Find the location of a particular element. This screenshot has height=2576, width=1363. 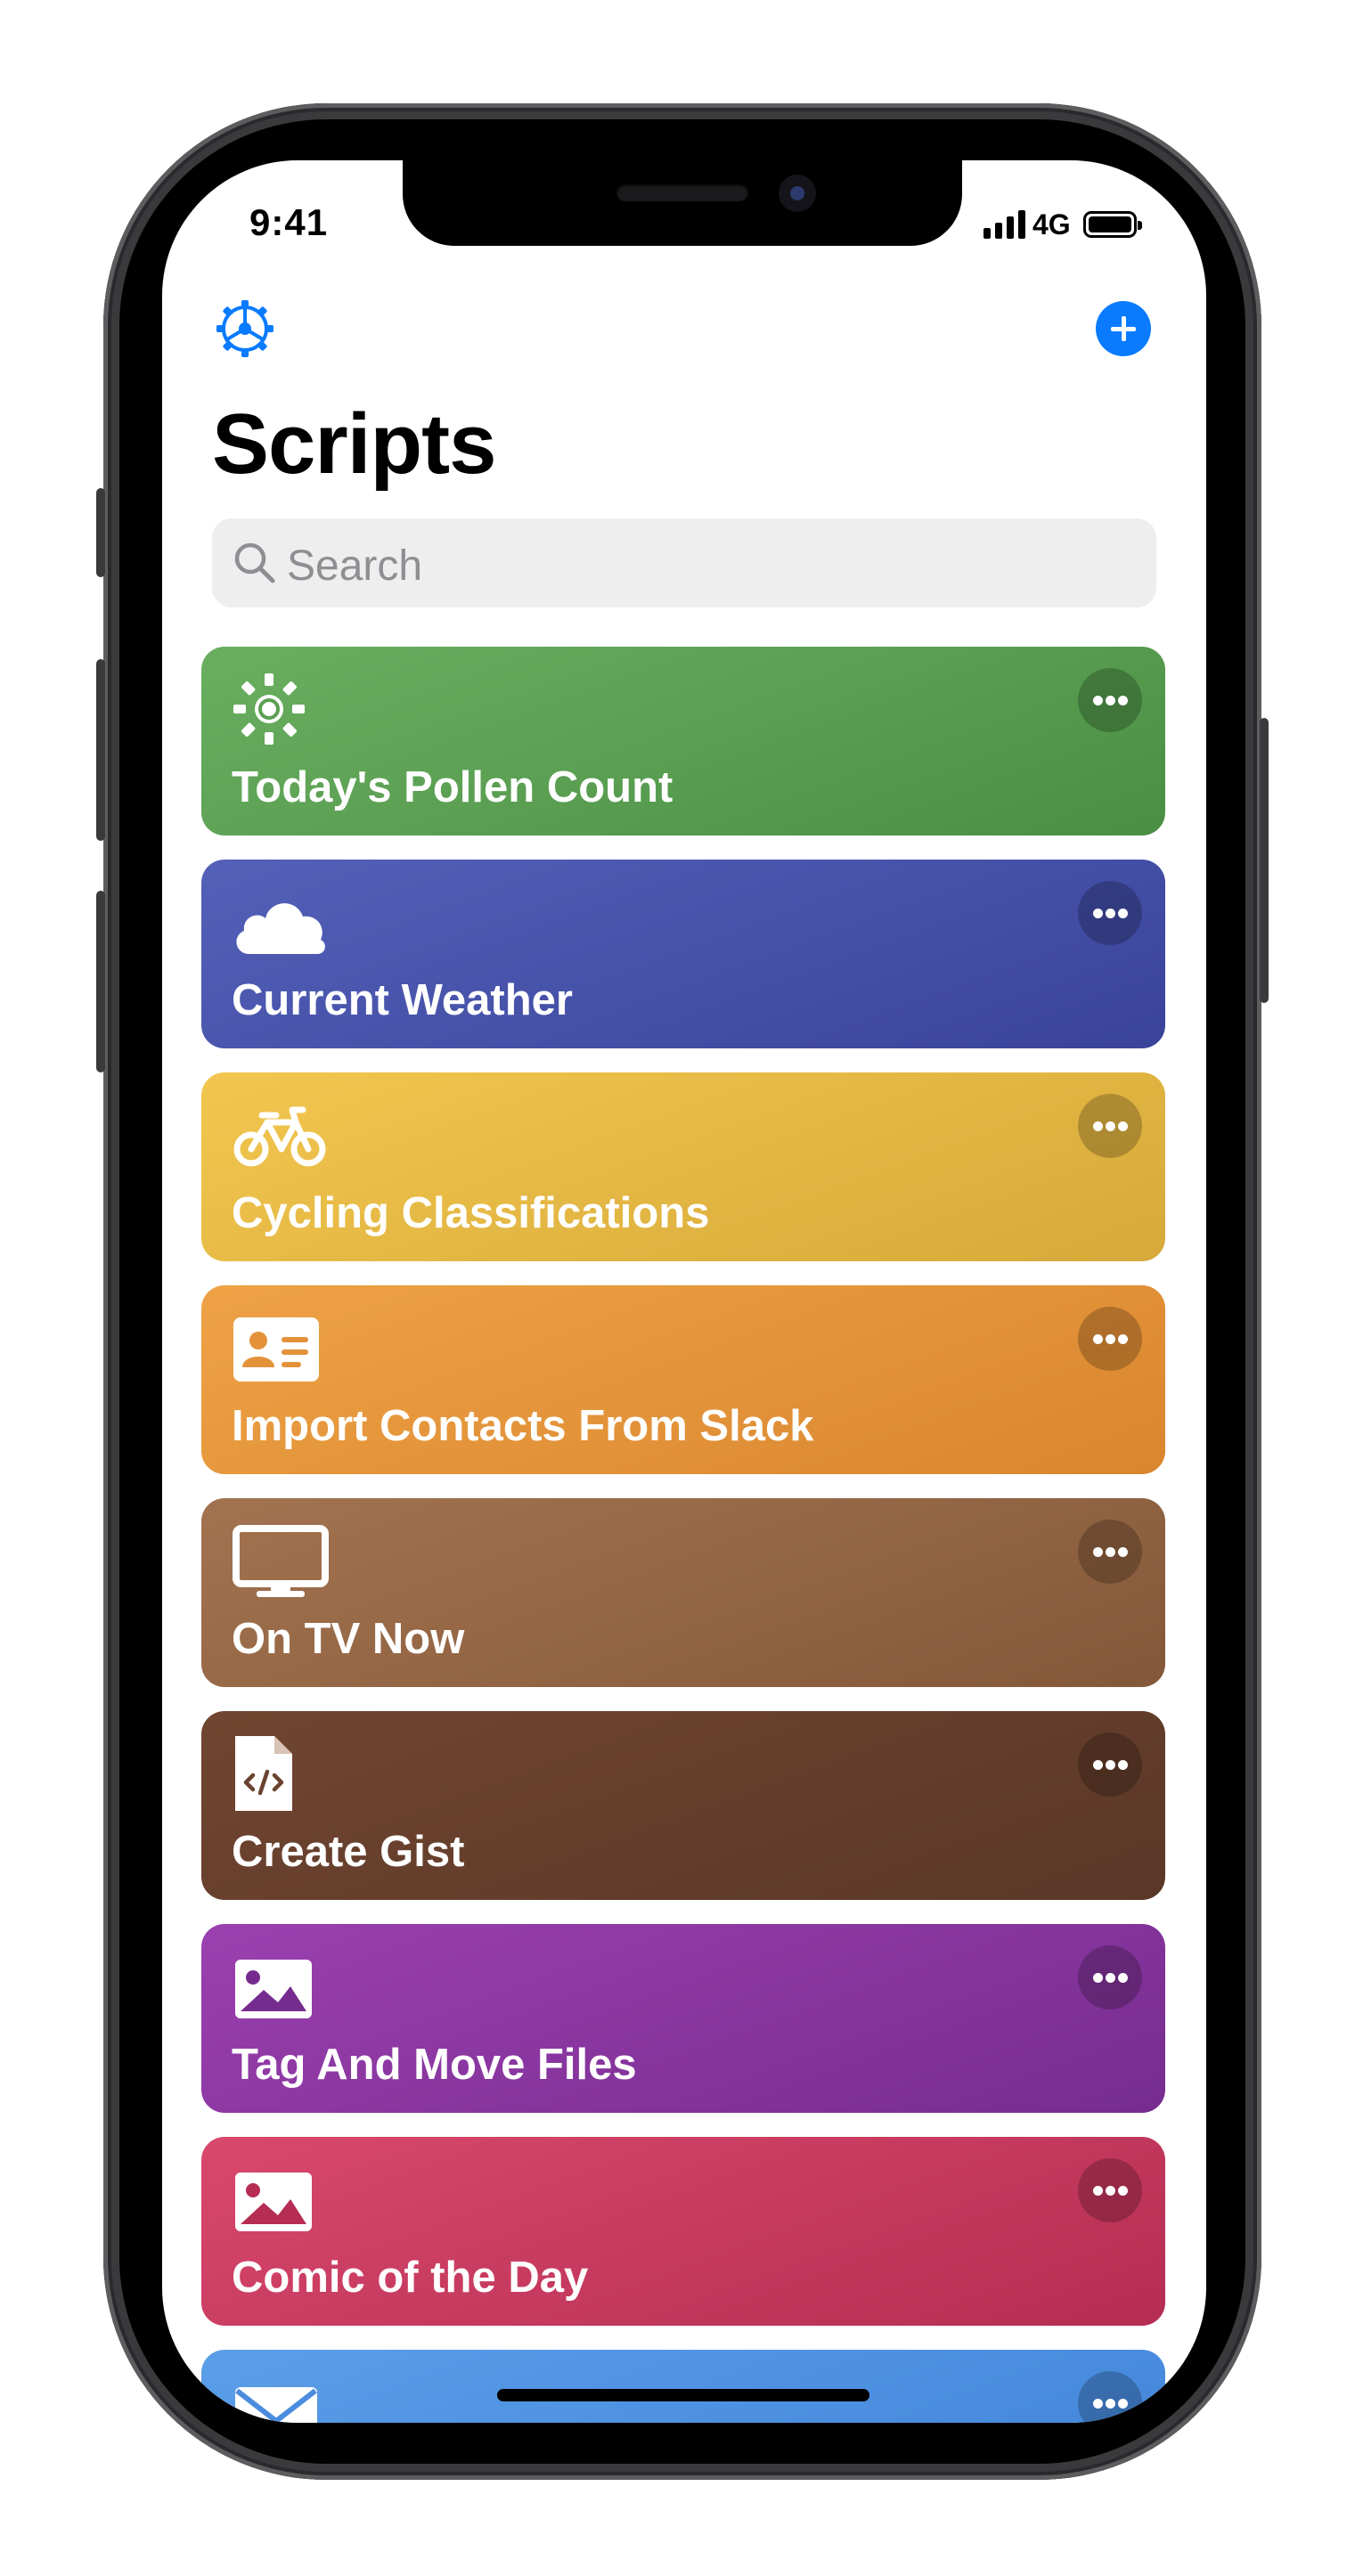

script-card-label: On TV Now is located at coordinates (348, 1639).